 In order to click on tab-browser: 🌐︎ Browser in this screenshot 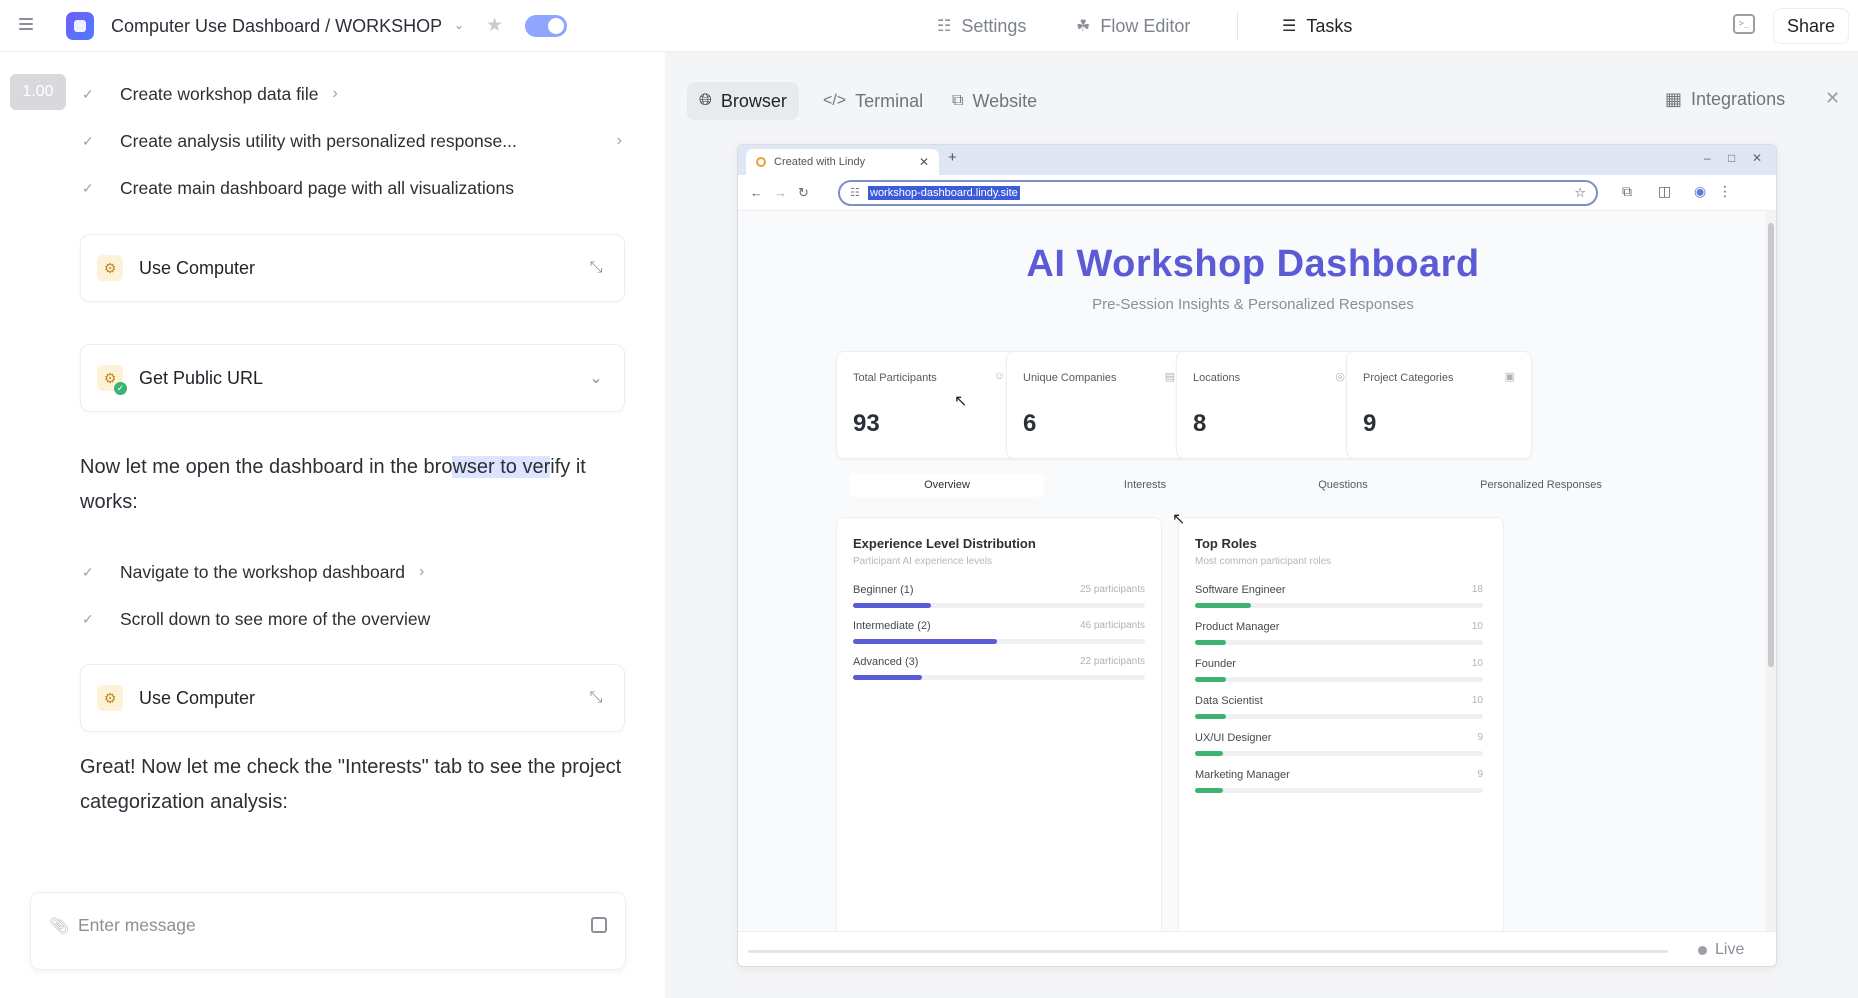, I will do `click(743, 101)`.